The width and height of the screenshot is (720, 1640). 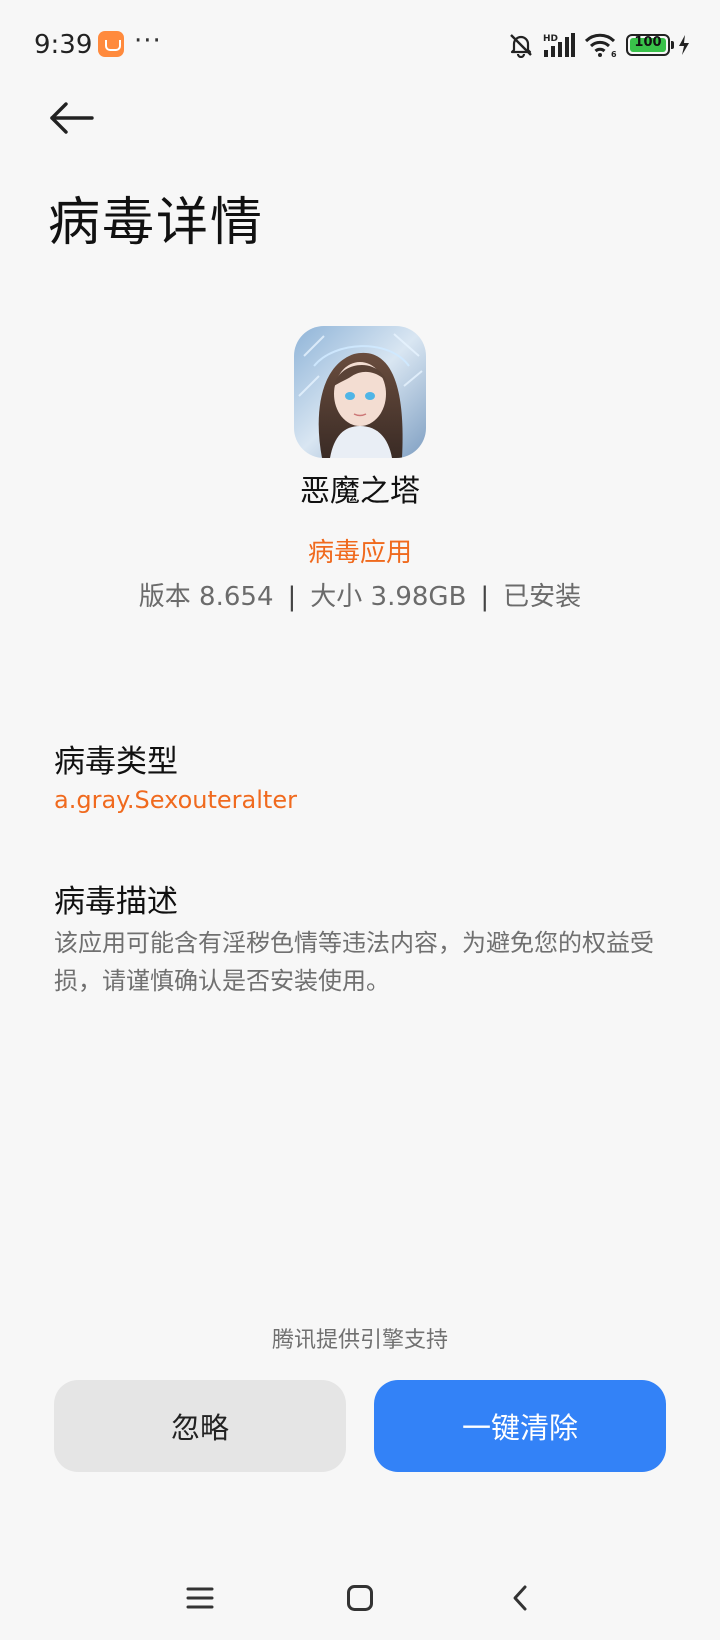 I want to click on charging-icon, so click(x=684, y=45).